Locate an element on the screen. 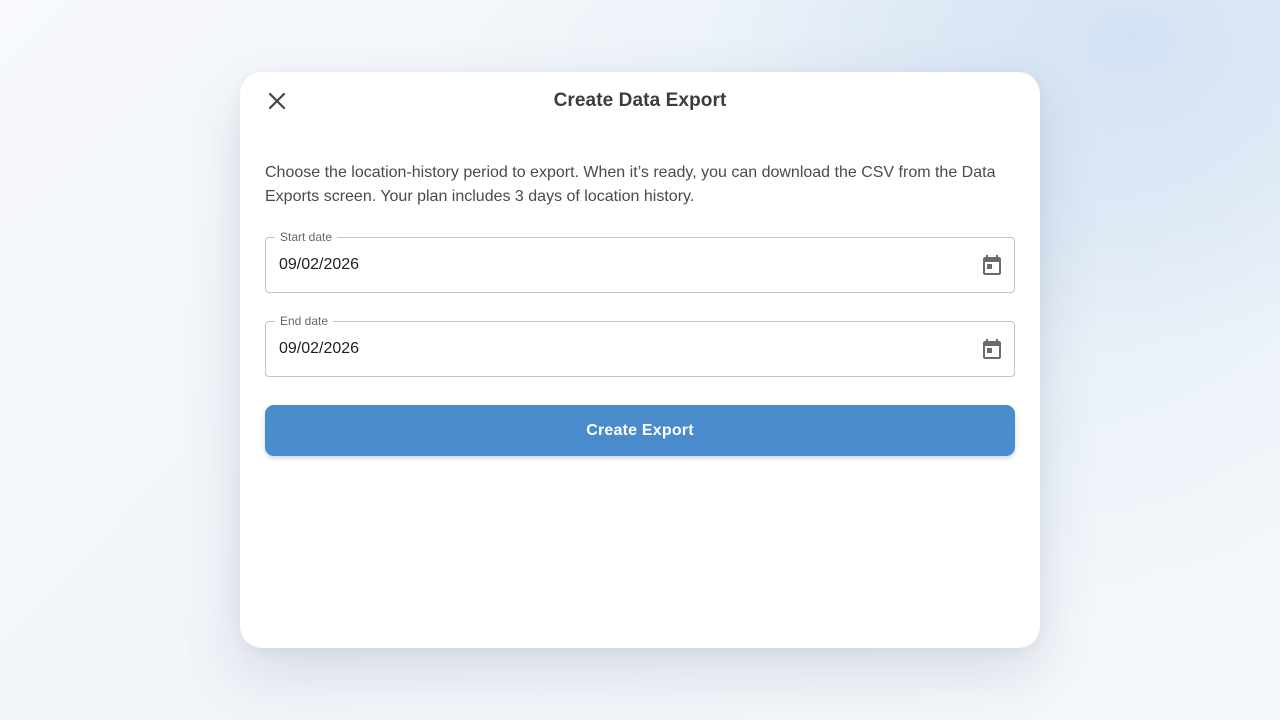 The height and width of the screenshot is (720, 1280). create-export-button: Create Export is located at coordinates (640, 430).